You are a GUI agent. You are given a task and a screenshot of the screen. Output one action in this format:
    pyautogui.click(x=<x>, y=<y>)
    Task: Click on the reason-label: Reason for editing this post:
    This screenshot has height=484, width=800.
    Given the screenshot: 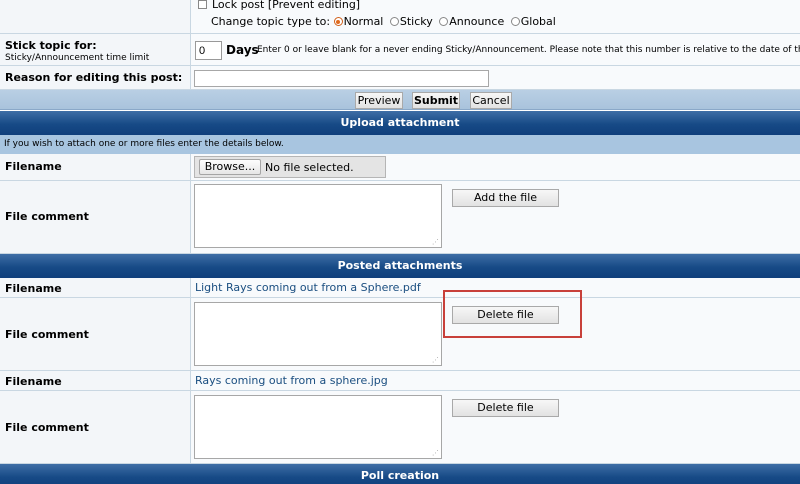 What is the action you would take?
    pyautogui.click(x=94, y=77)
    